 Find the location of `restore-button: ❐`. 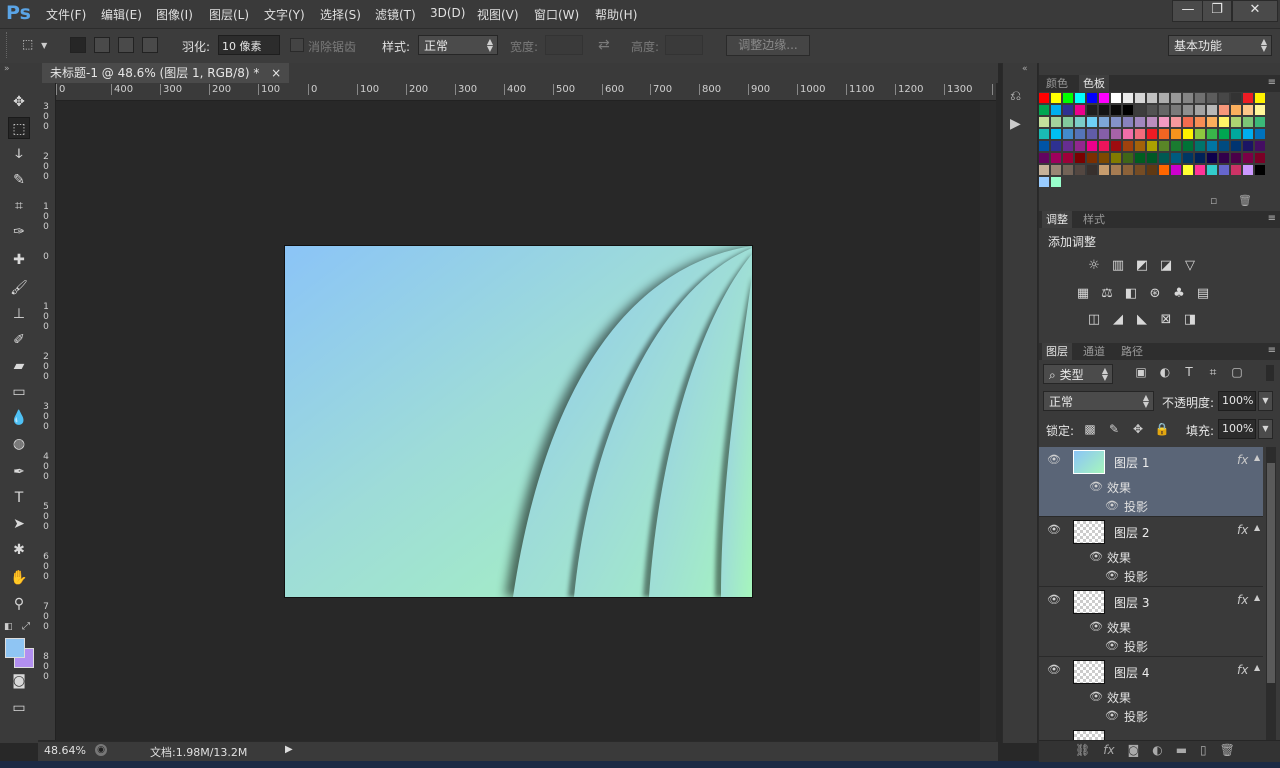

restore-button: ❐ is located at coordinates (1217, 11).